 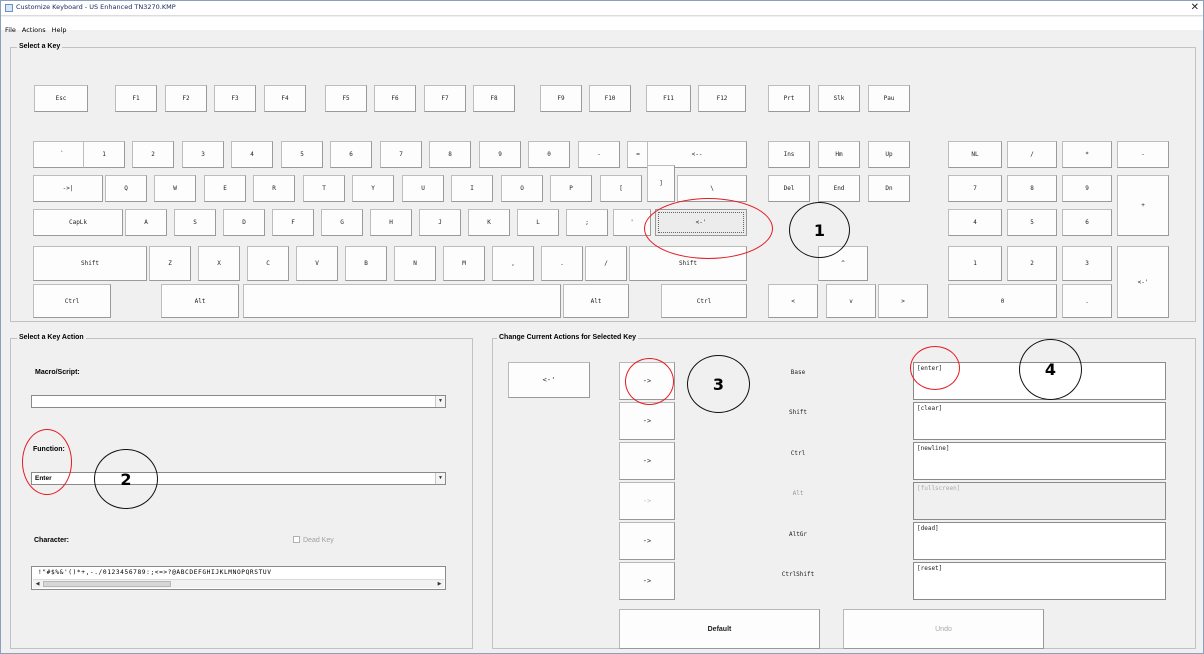 I want to click on key-right-bracket: ], so click(x=661, y=183).